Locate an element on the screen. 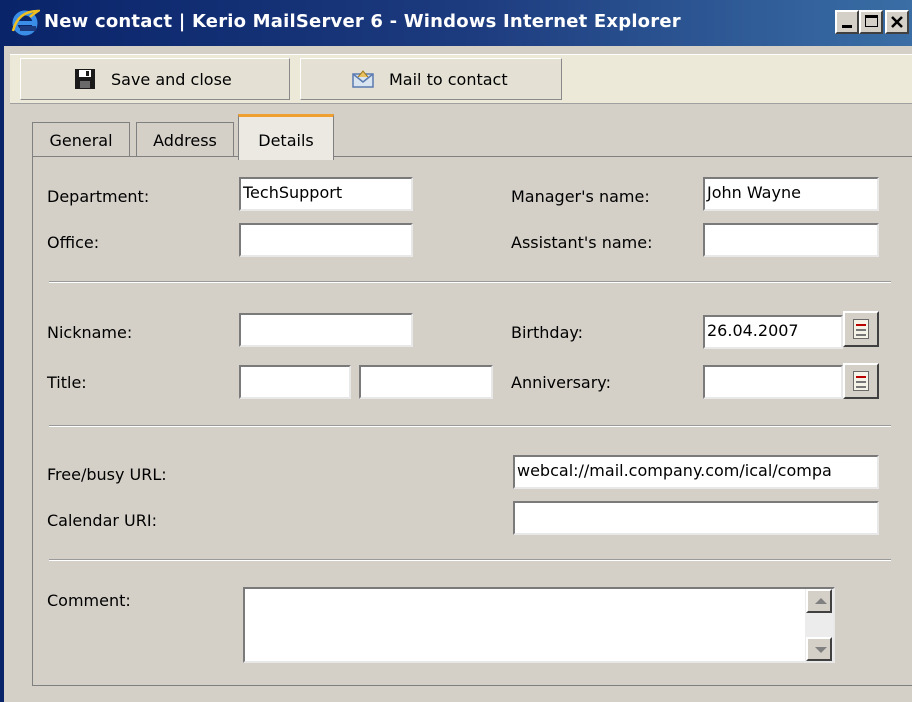 Image resolution: width=912 pixels, height=702 pixels. maximize-icon is located at coordinates (871, 21).